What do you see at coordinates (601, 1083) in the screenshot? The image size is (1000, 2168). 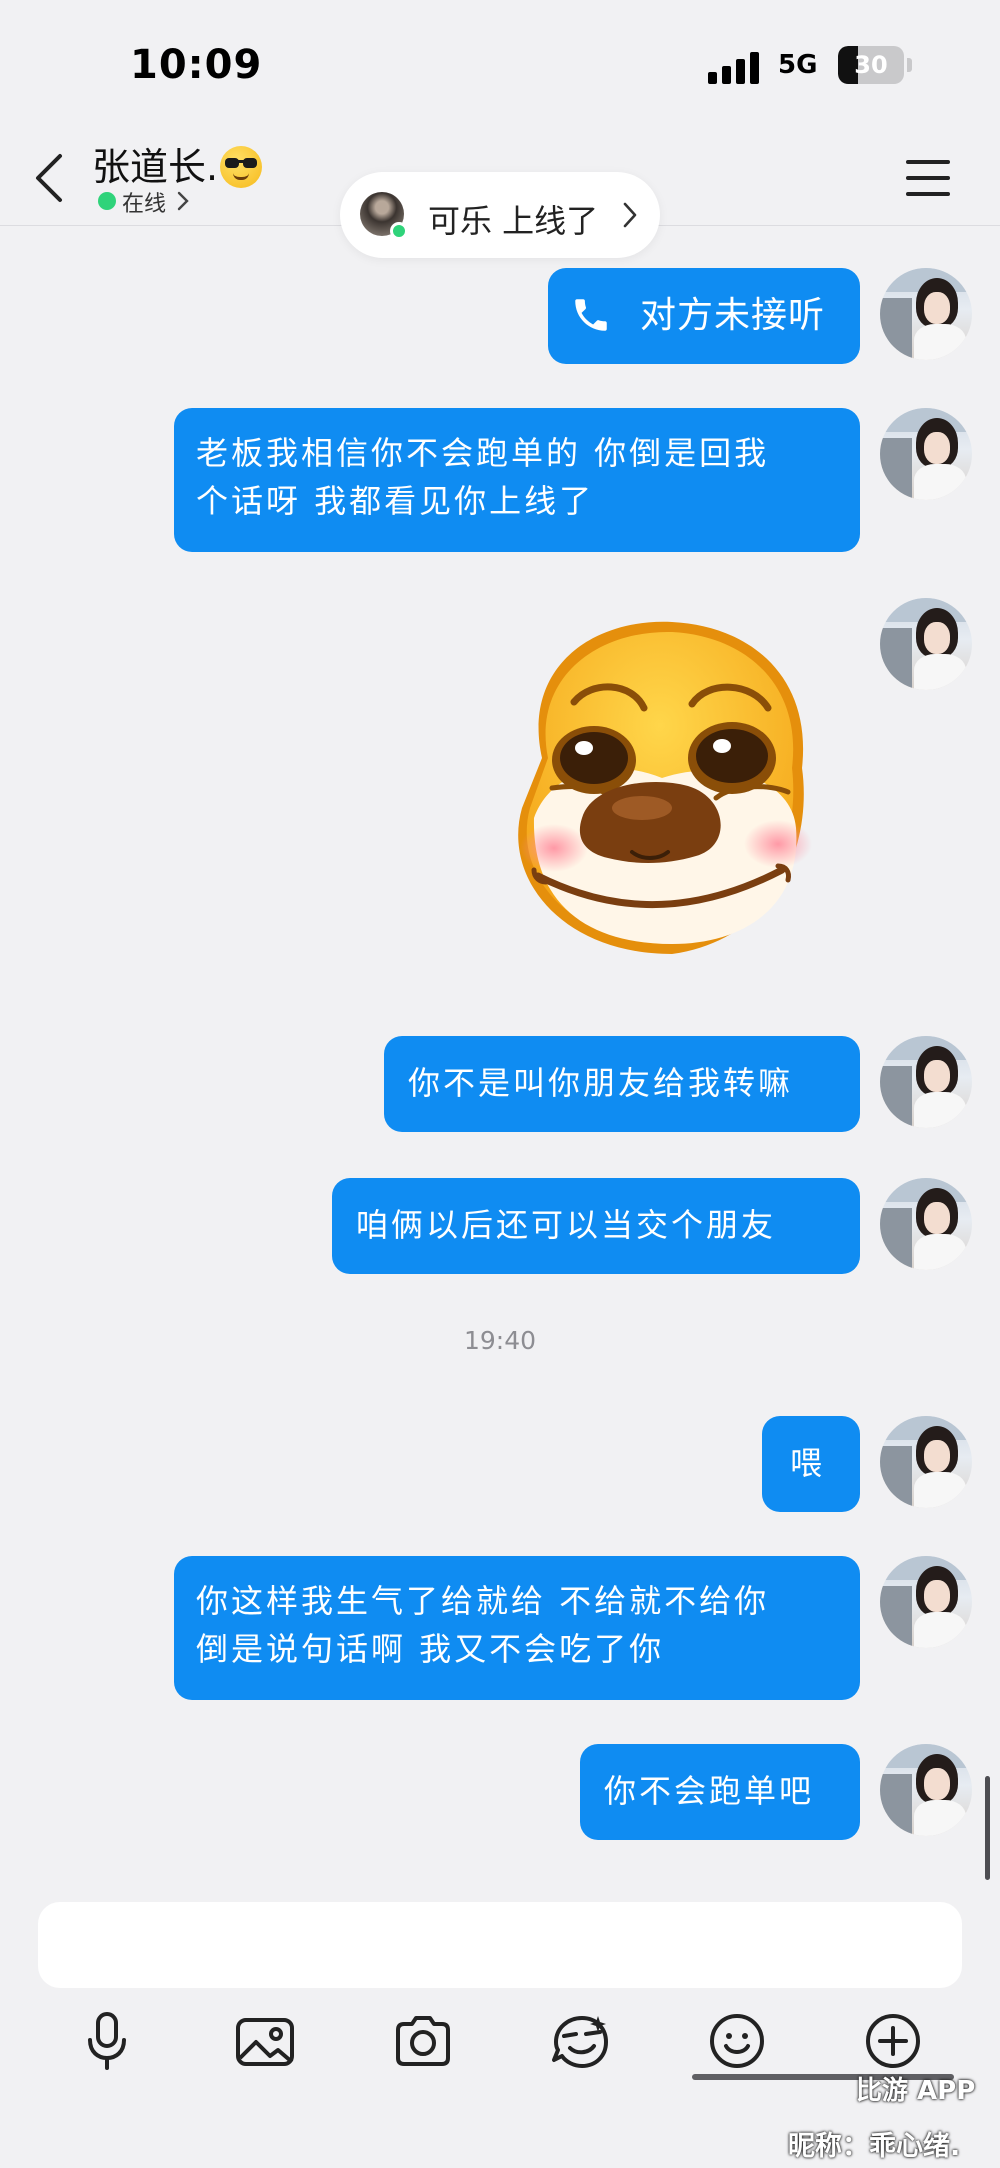 I see `message-line: 你不是叫你朋友给我转嘛` at bounding box center [601, 1083].